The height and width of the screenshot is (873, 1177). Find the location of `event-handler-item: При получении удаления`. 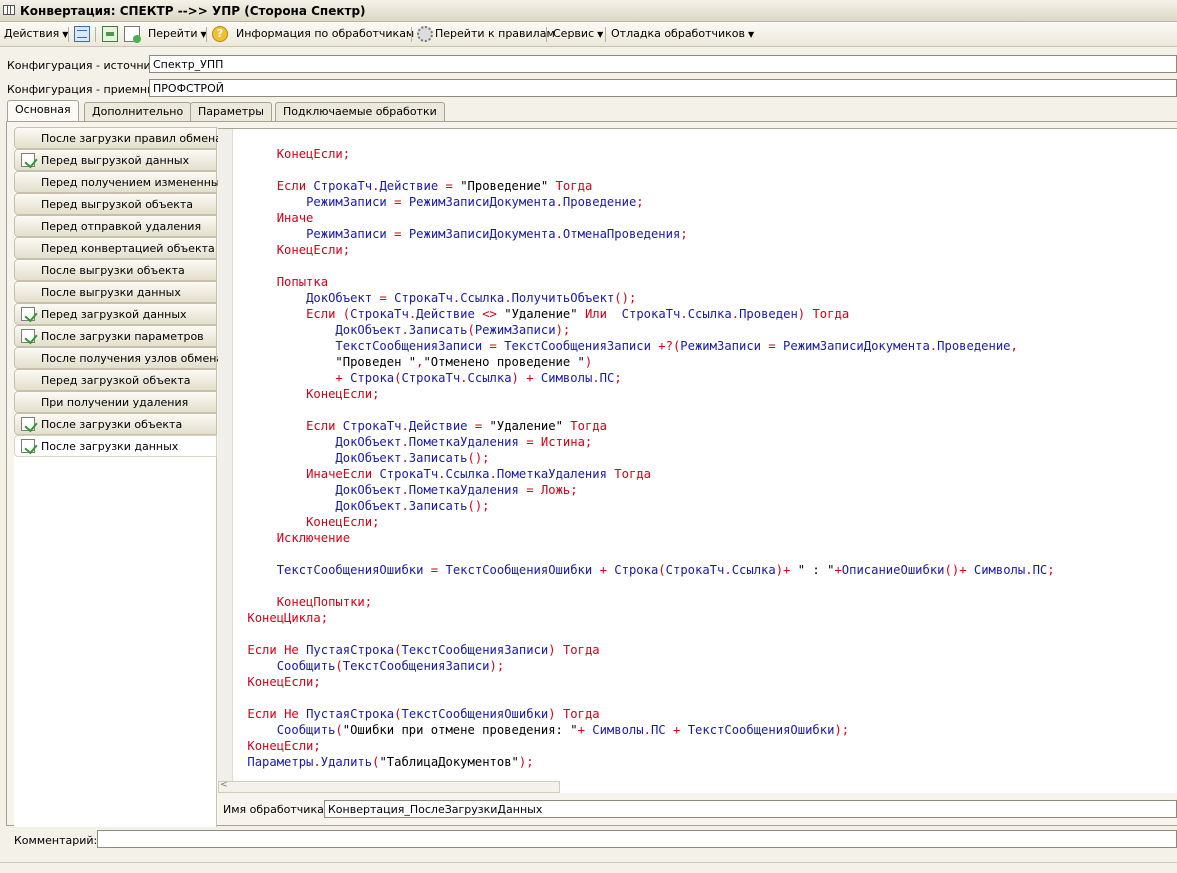

event-handler-item: При получении удаления is located at coordinates (115, 402).